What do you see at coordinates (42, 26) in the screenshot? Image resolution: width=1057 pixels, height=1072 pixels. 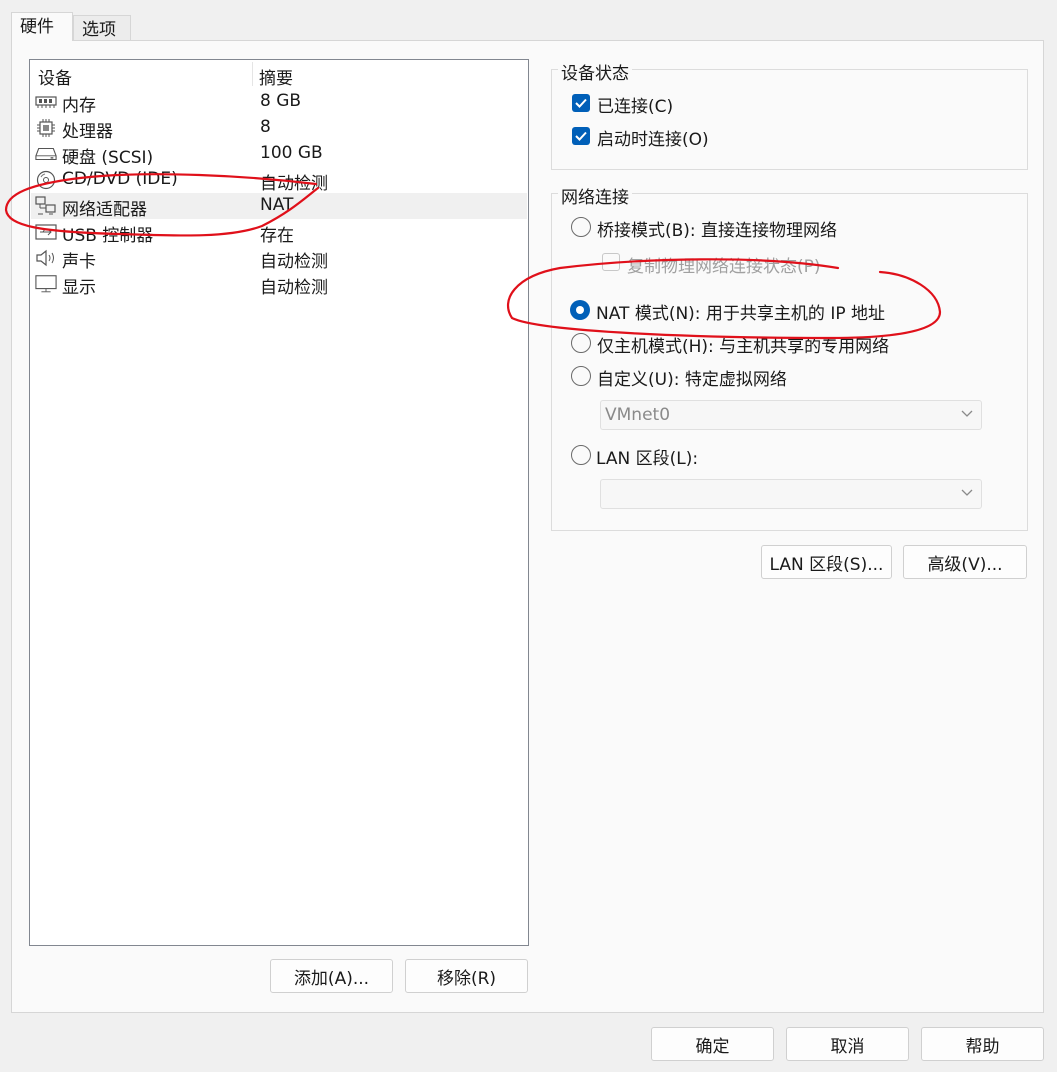 I see `tab-hardware: 硬件` at bounding box center [42, 26].